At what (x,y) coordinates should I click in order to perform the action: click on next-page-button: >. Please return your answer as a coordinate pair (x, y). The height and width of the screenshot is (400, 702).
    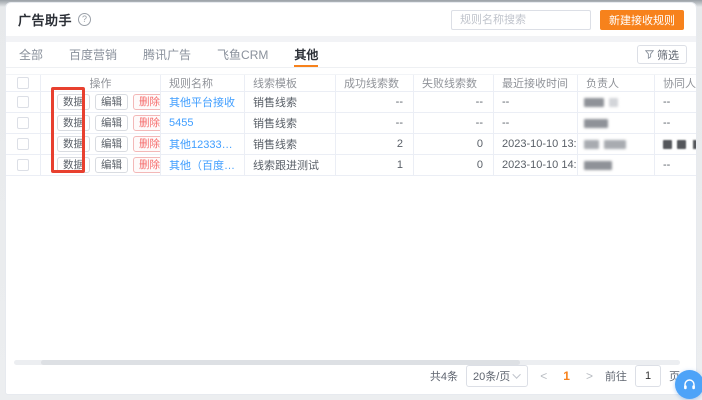
    Looking at the image, I should click on (589, 376).